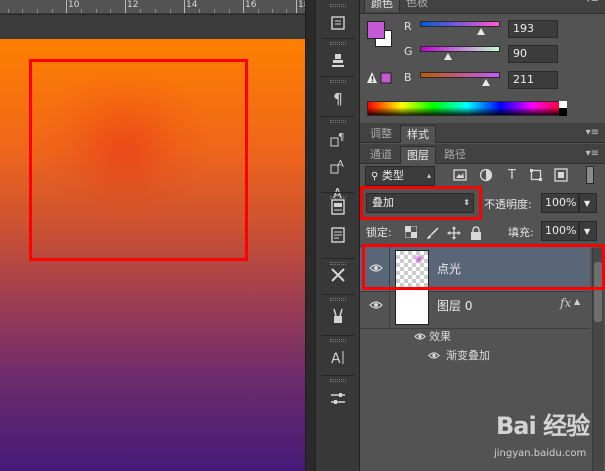 This screenshot has height=471, width=605. What do you see at coordinates (392, 175) in the screenshot?
I see `filter-kind-label: 类型` at bounding box center [392, 175].